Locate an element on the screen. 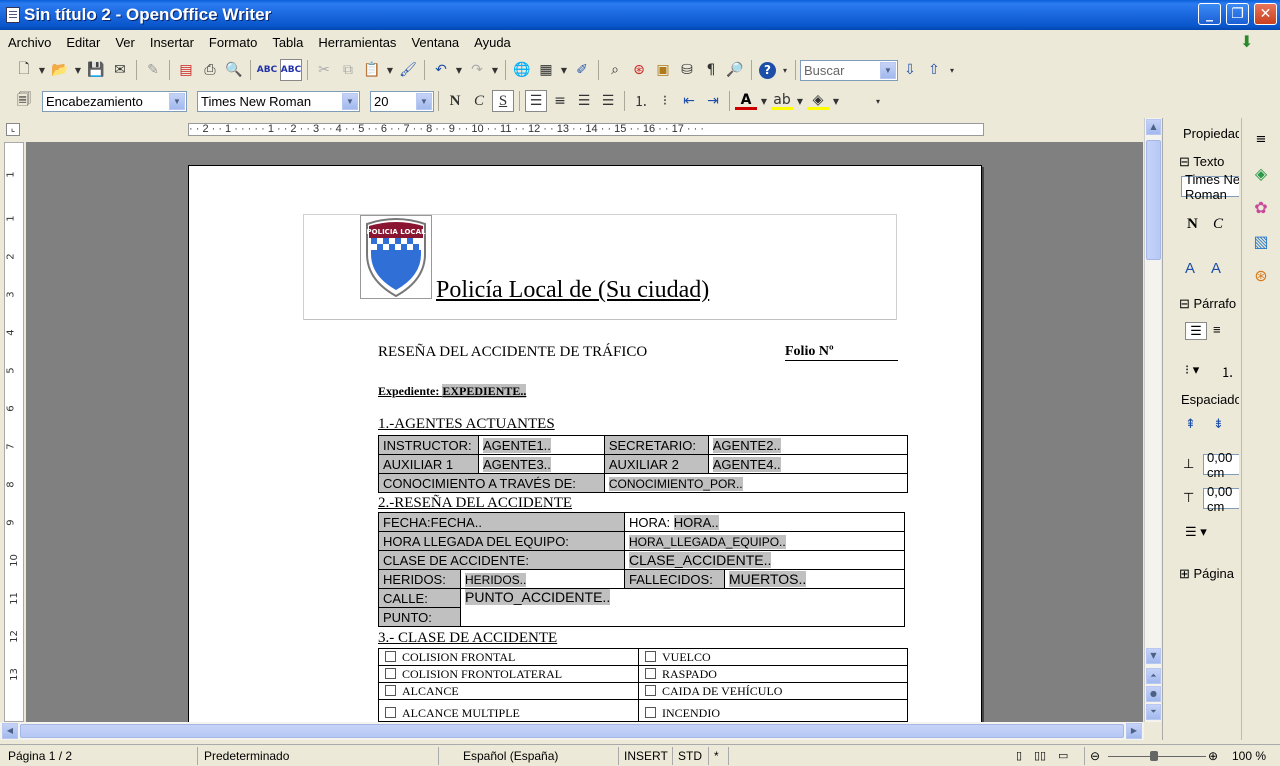 This screenshot has height=766, width=1280. scroll-right-icon: ▶ is located at coordinates (1134, 731).